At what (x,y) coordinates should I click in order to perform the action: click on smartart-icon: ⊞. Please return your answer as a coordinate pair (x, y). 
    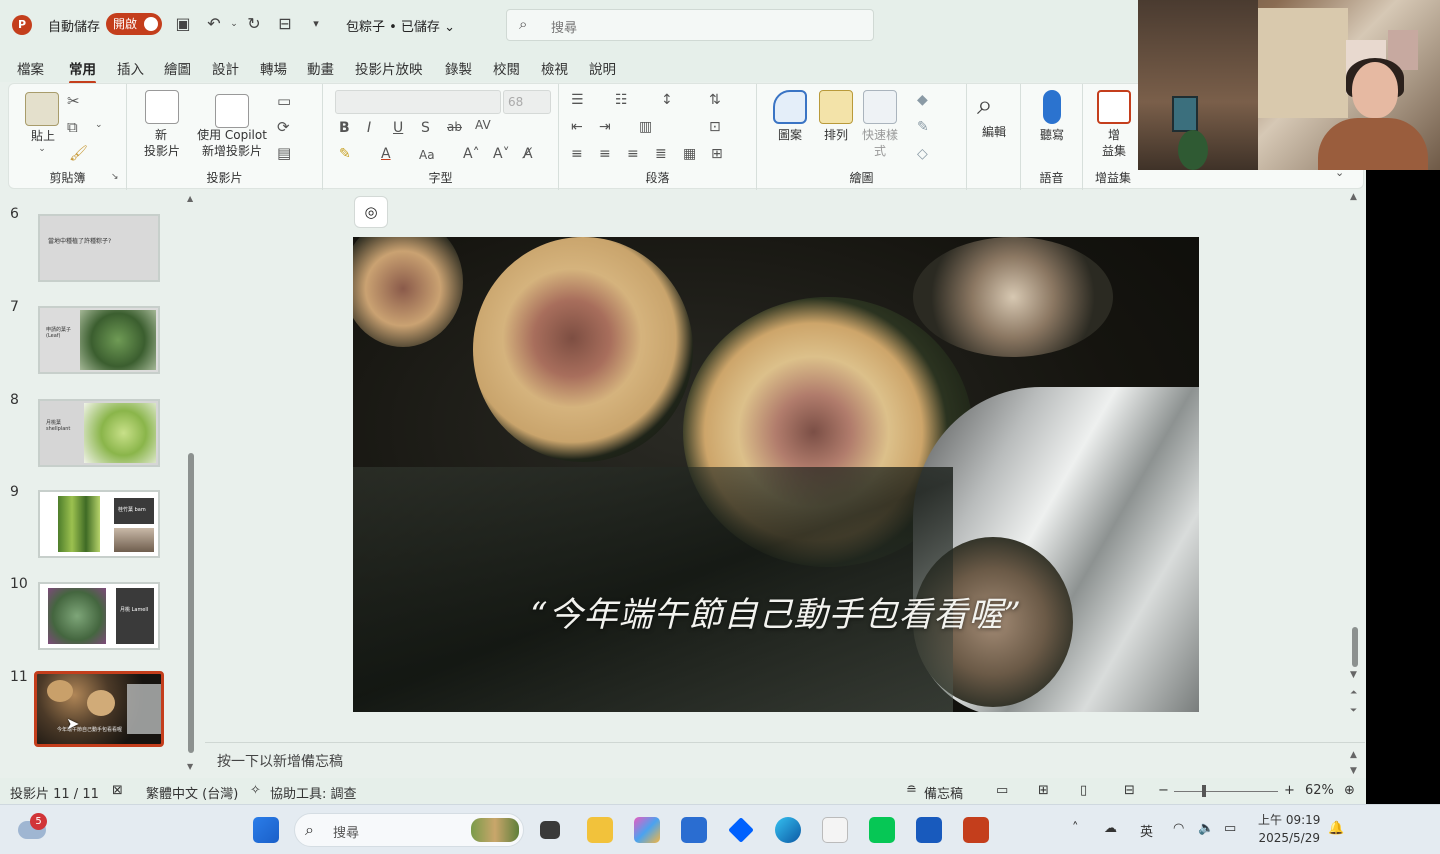
    Looking at the image, I should click on (717, 154).